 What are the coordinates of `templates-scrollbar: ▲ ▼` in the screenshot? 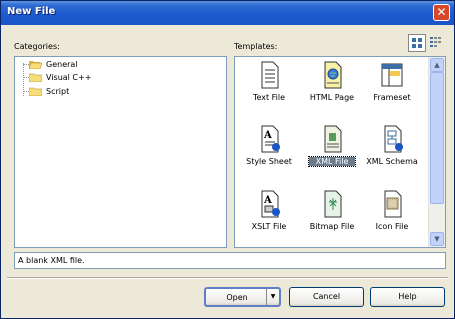 It's located at (436, 152).